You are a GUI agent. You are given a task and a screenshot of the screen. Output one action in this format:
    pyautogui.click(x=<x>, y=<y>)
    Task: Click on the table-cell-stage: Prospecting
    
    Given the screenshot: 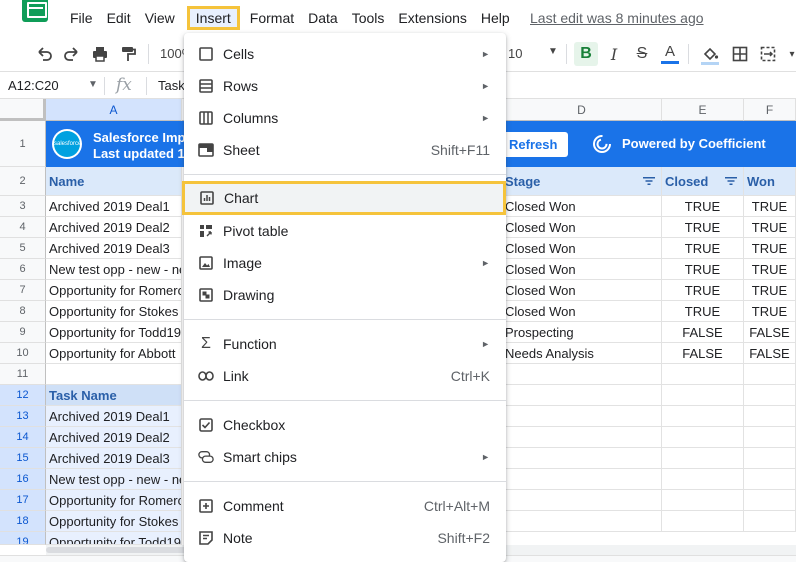 What is the action you would take?
    pyautogui.click(x=582, y=332)
    